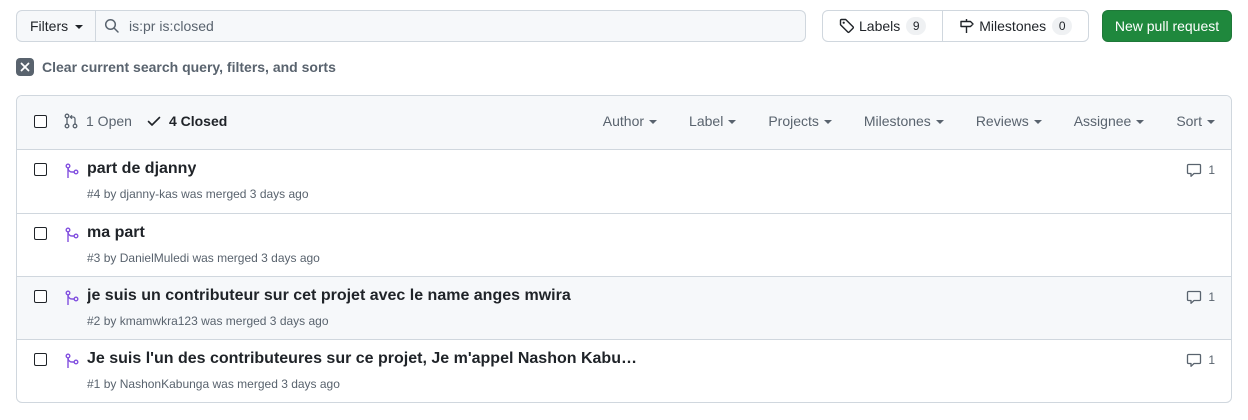 The height and width of the screenshot is (420, 1248). I want to click on labels-label: Labels, so click(880, 26).